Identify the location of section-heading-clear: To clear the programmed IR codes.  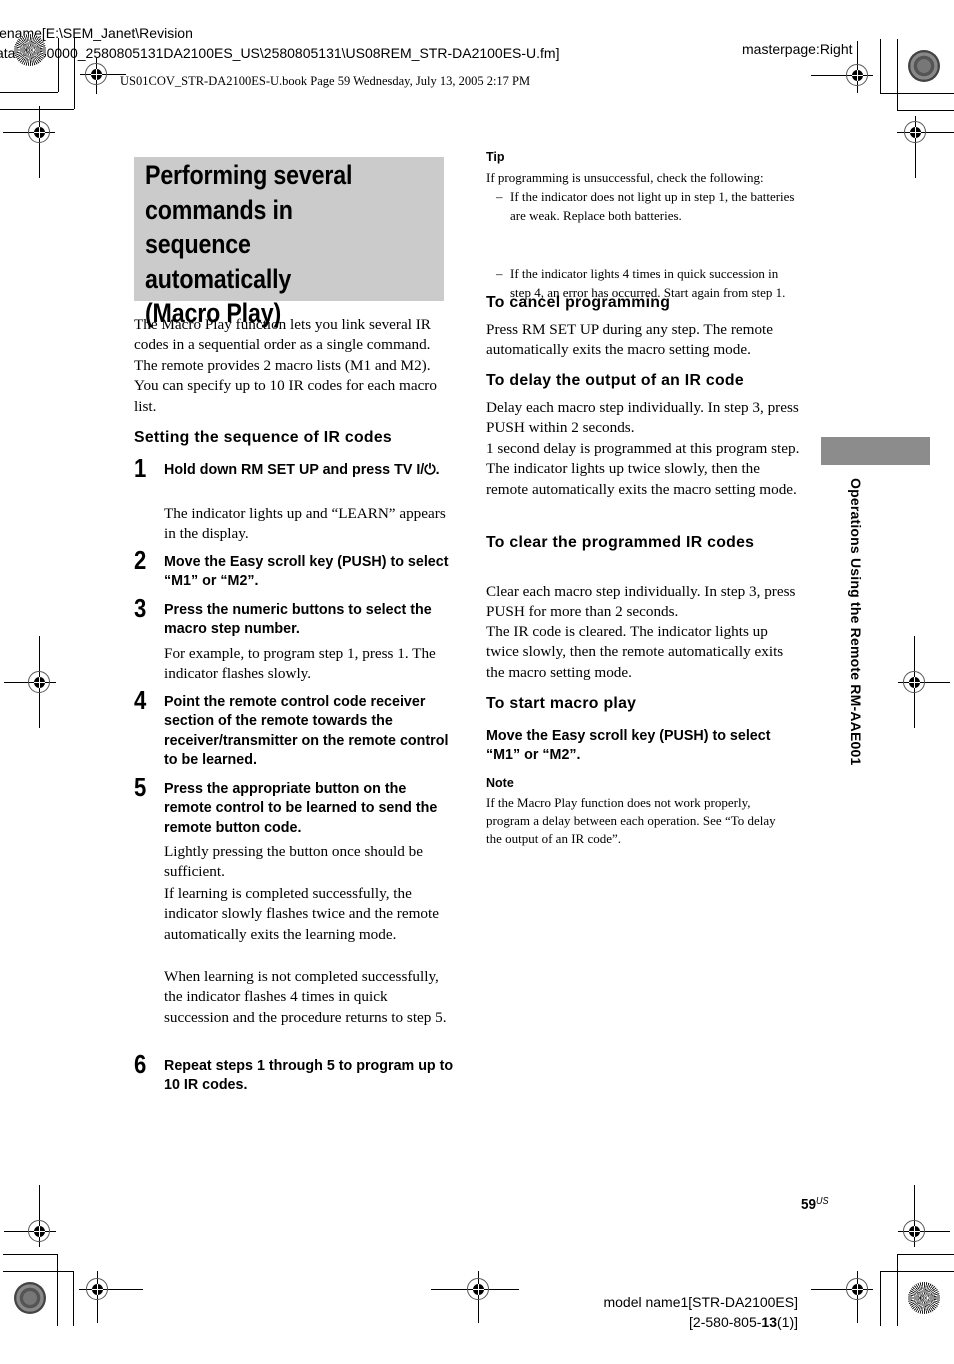
(620, 542).